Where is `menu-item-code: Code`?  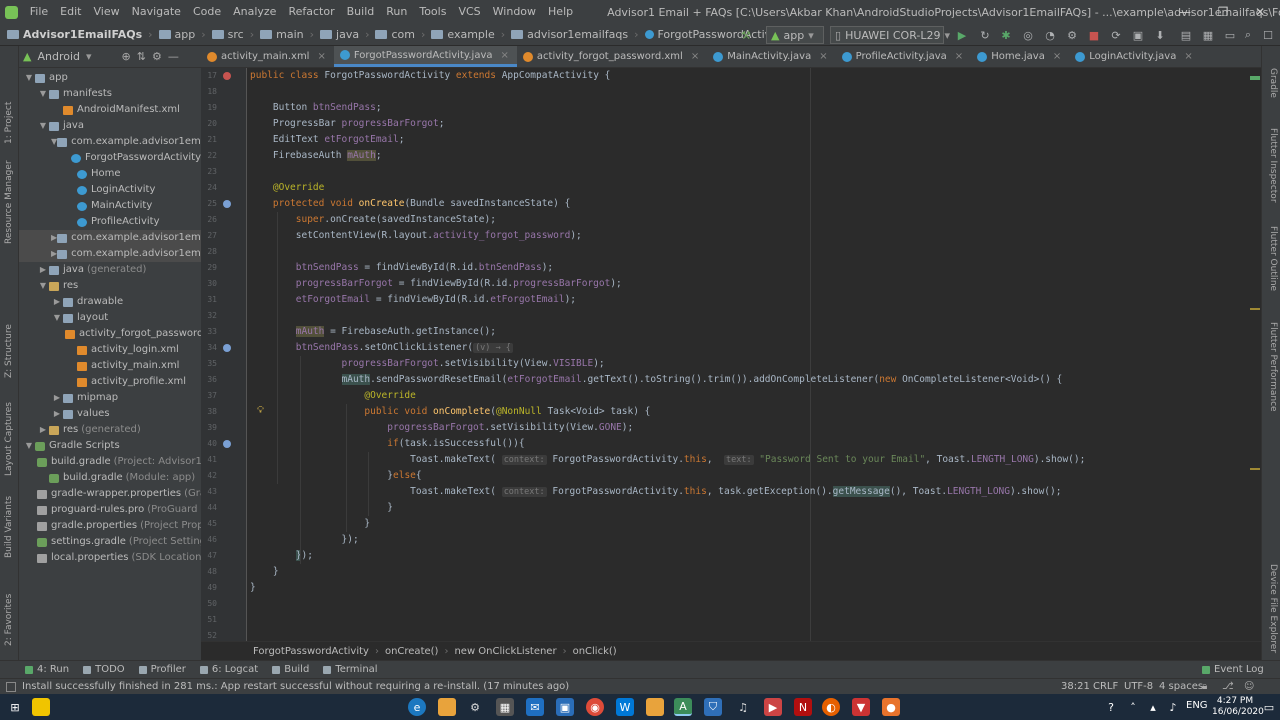 menu-item-code: Code is located at coordinates (207, 12).